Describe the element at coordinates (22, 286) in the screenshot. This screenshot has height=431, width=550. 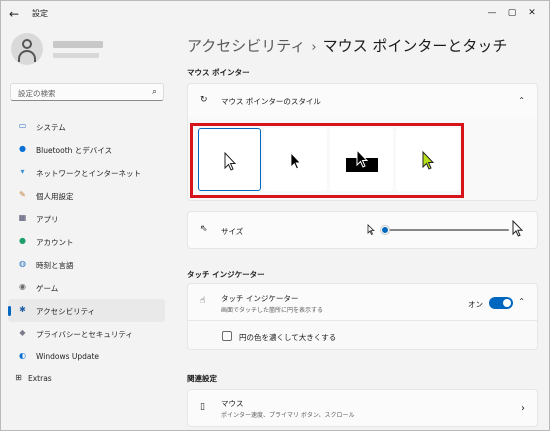
I see `gaming-icon: ◉` at that location.